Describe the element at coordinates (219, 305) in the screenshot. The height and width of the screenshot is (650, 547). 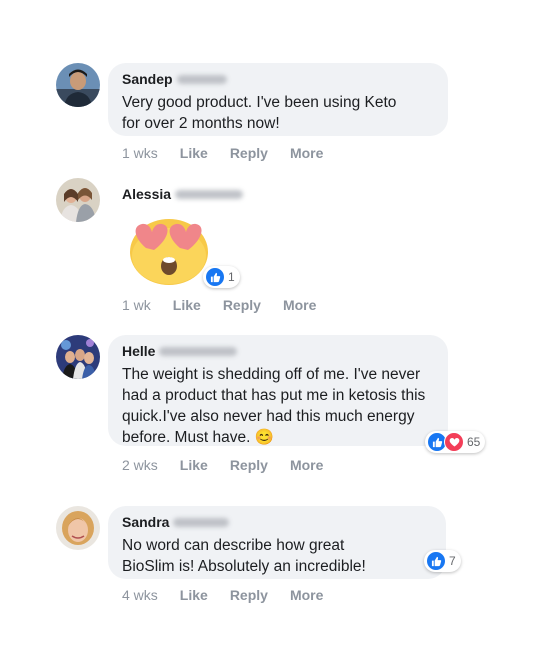
I see `comment-actions: 1 wk Like Reply More` at that location.